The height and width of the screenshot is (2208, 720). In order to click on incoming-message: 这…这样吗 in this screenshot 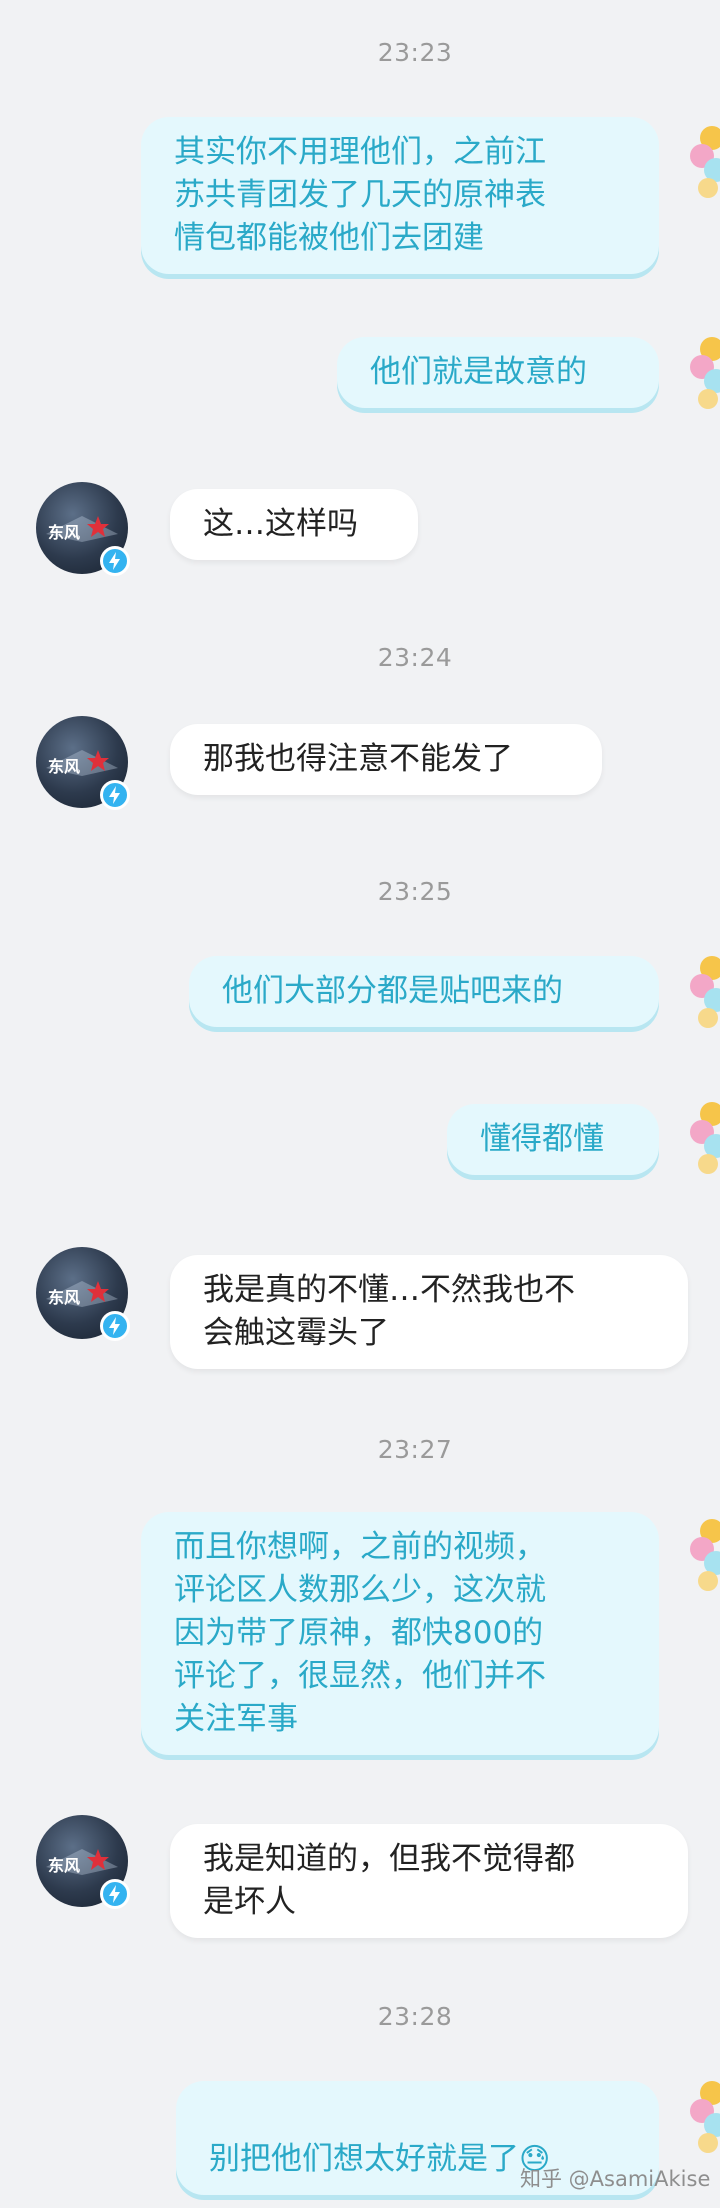, I will do `click(294, 524)`.